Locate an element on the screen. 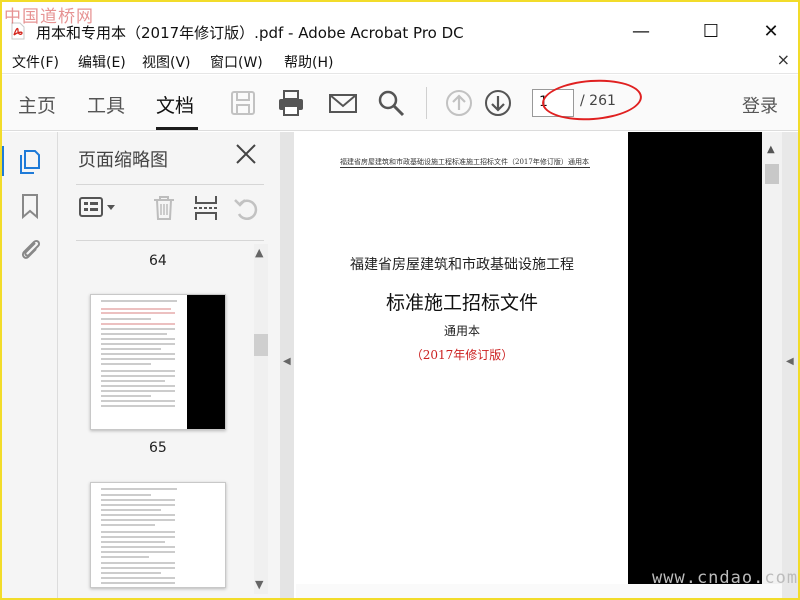  document-edition: 通用本 is located at coordinates (461, 331).